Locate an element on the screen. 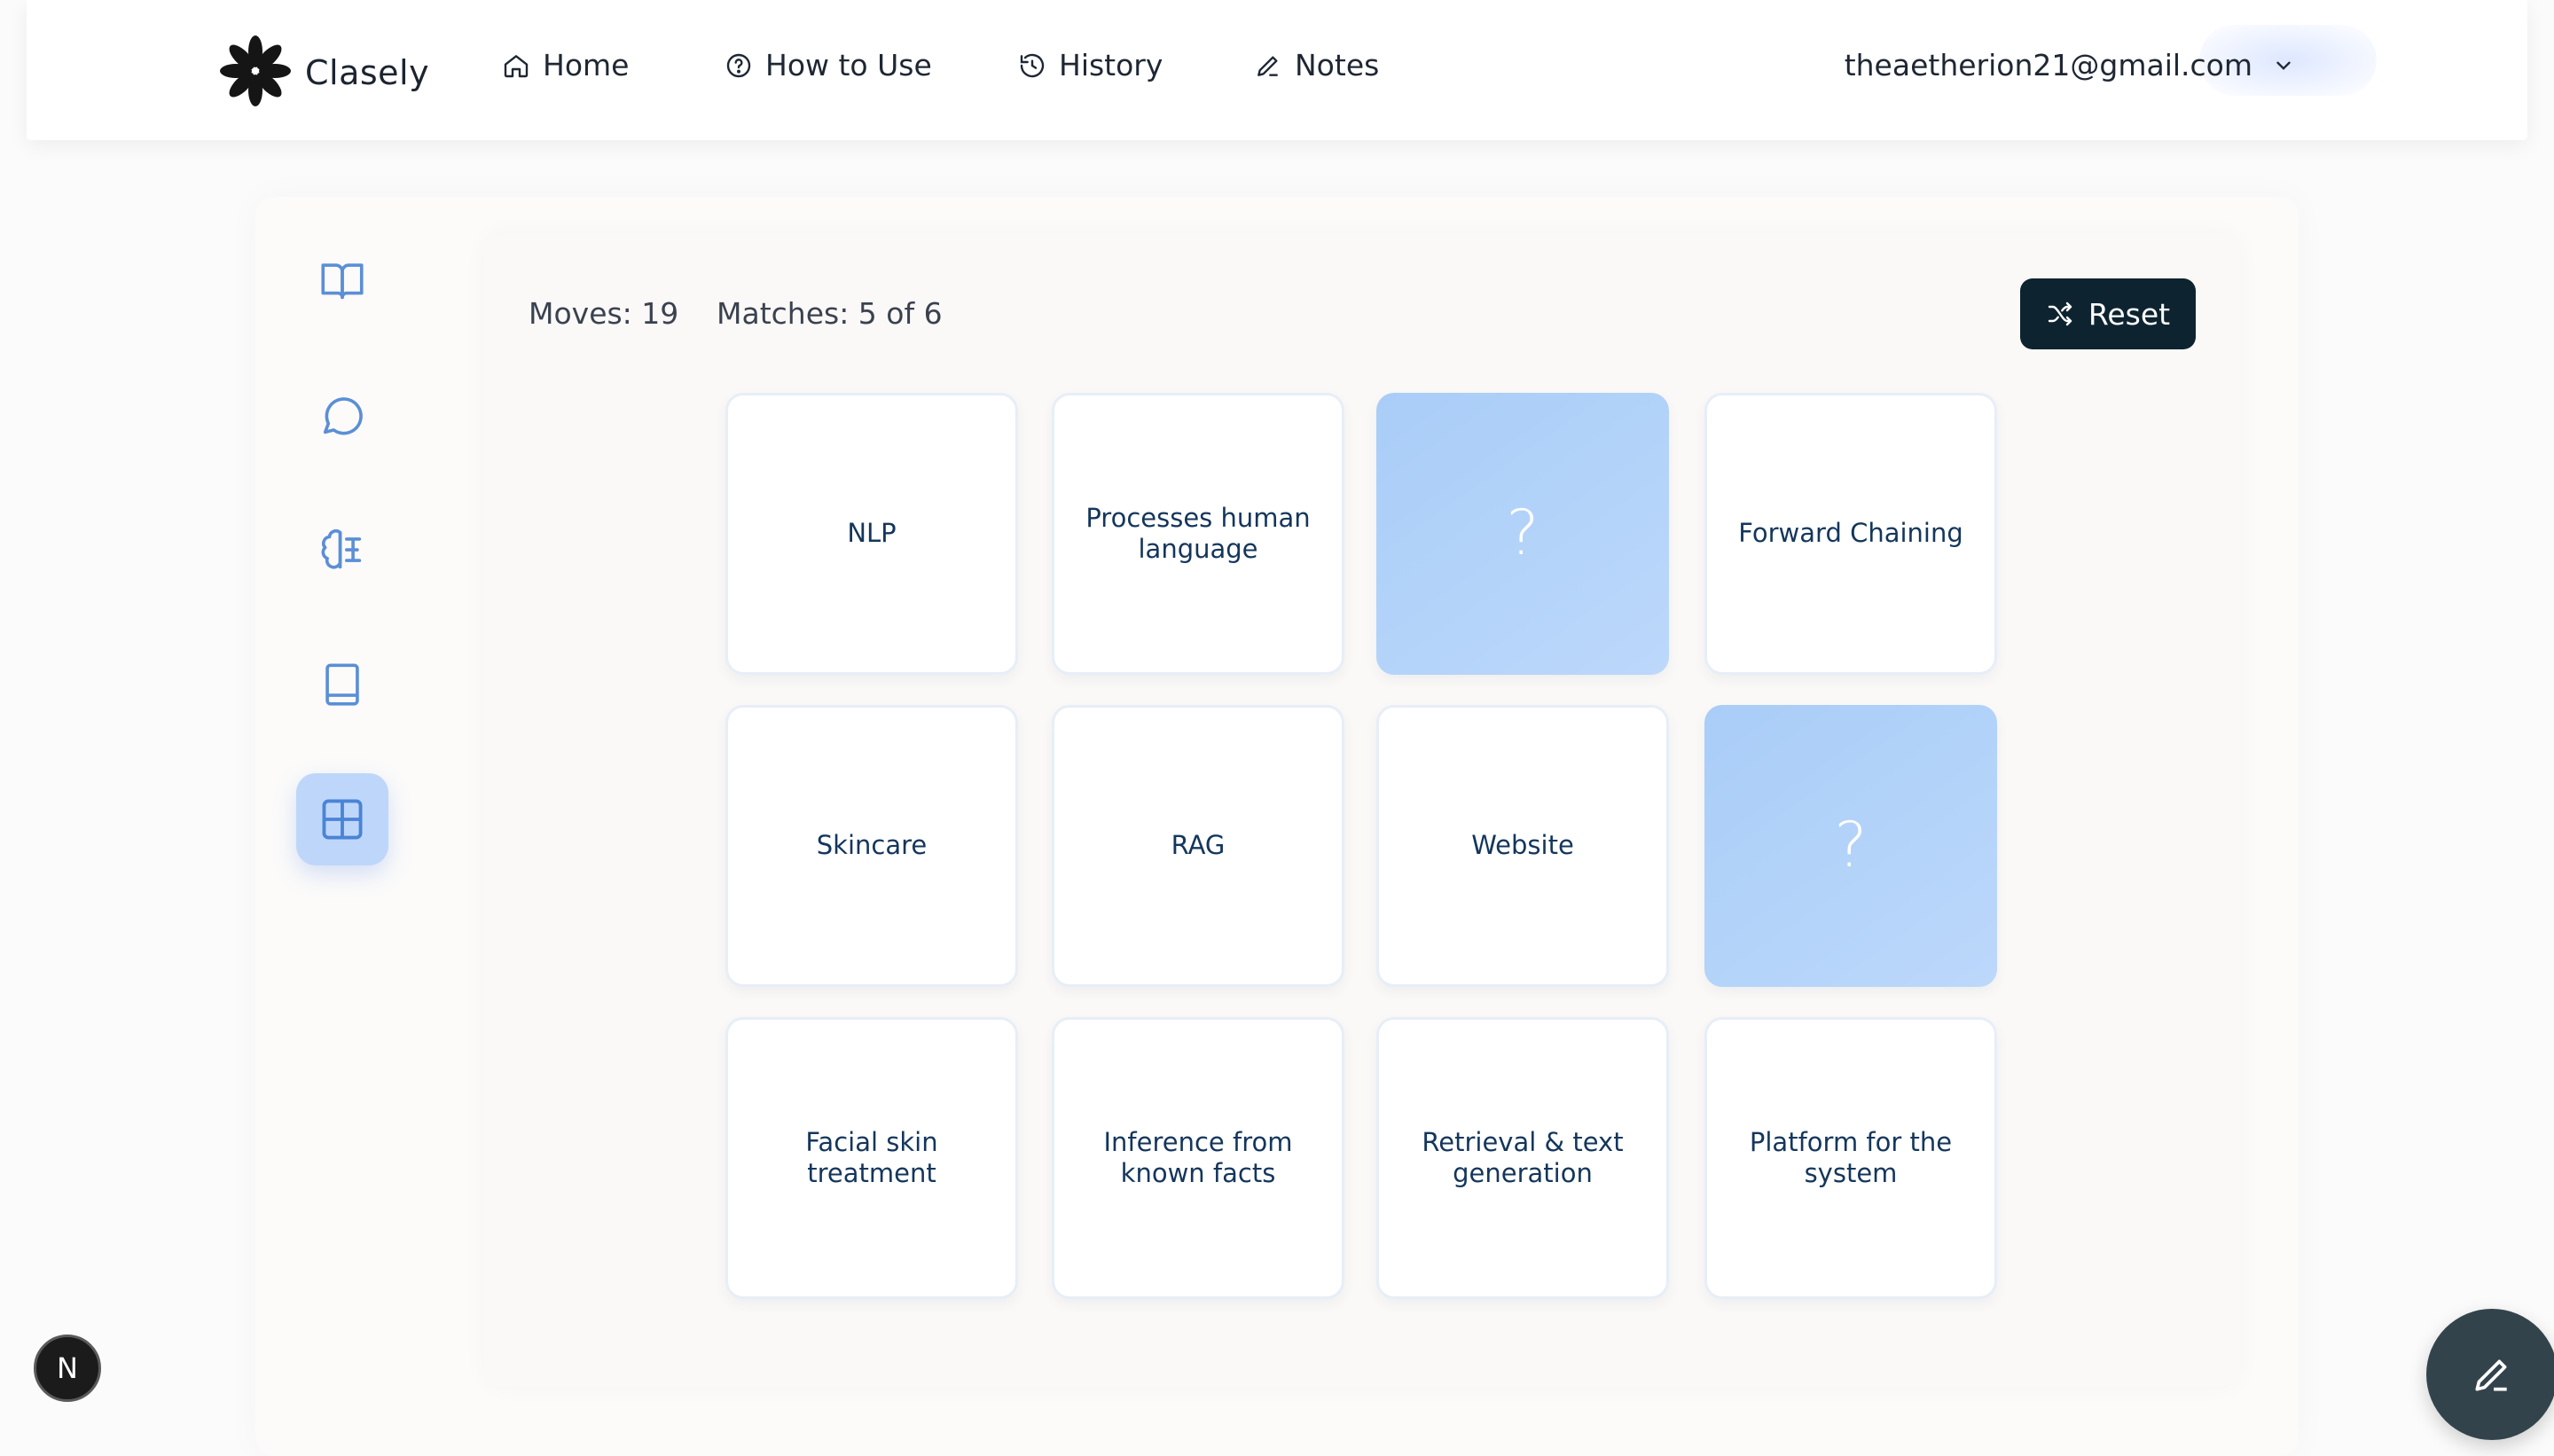 The image size is (2554, 1456). book-icon is located at coordinates (342, 684).